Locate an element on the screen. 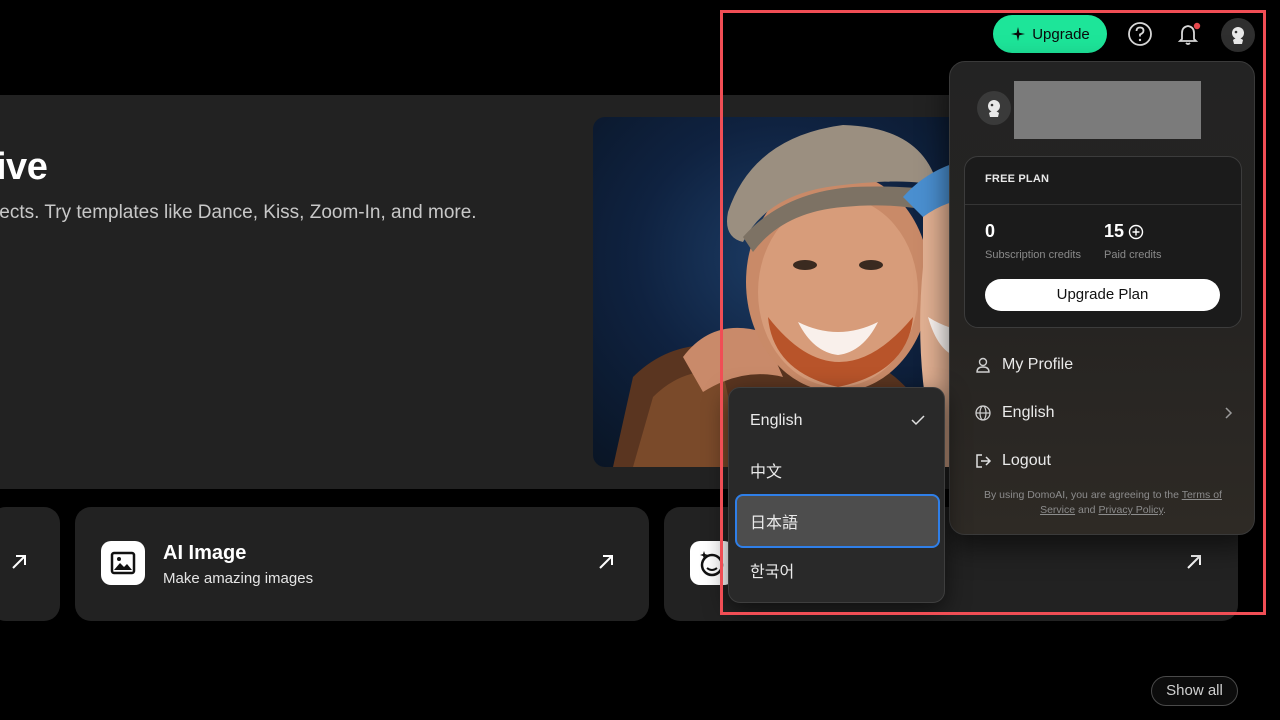 This screenshot has width=1280, height=720. card-title: AI Image is located at coordinates (205, 553).